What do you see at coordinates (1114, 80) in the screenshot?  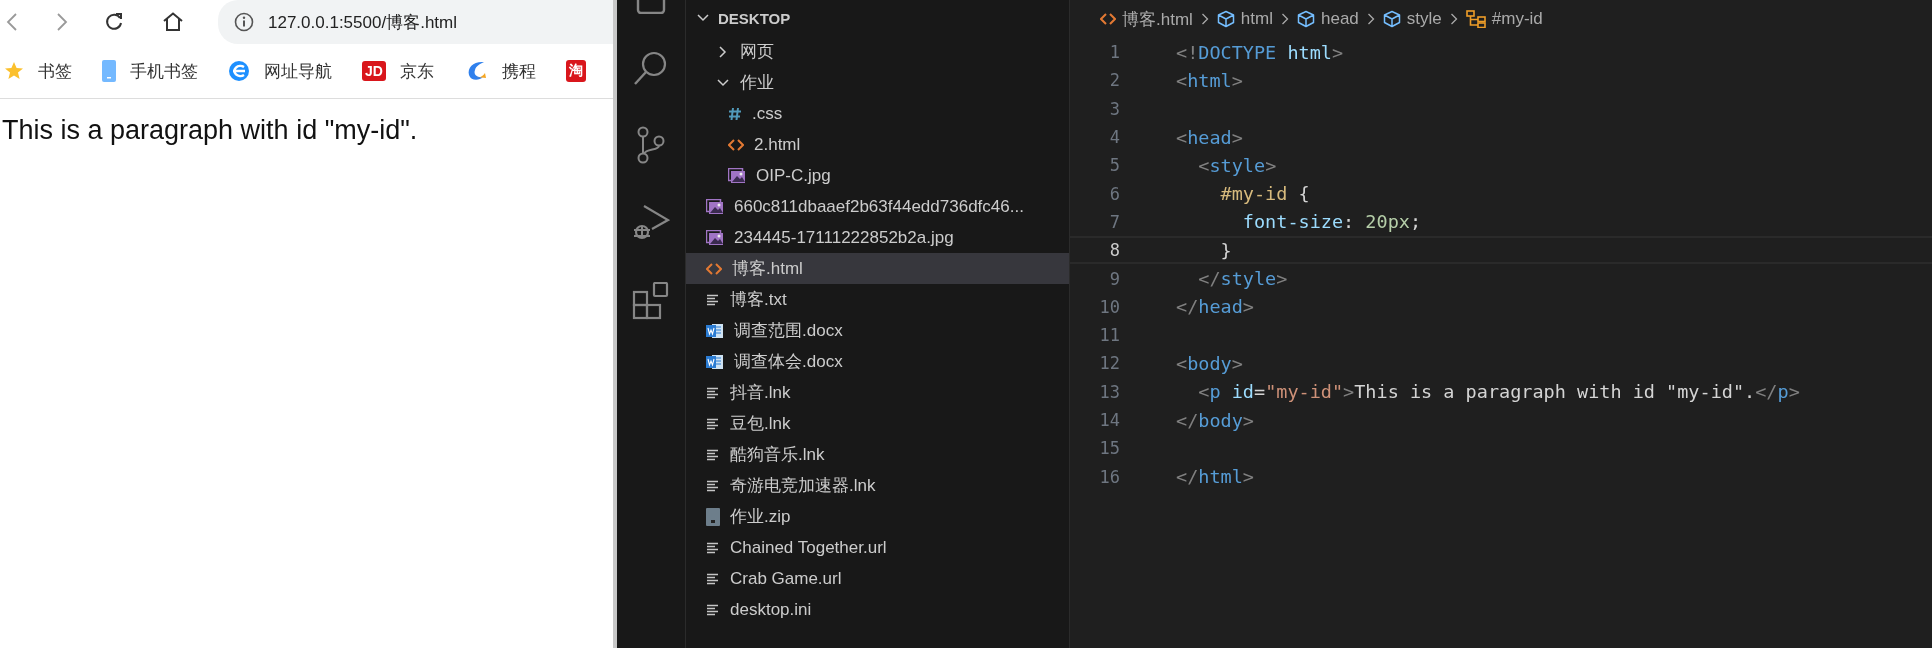 I see `line-number: 2` at bounding box center [1114, 80].